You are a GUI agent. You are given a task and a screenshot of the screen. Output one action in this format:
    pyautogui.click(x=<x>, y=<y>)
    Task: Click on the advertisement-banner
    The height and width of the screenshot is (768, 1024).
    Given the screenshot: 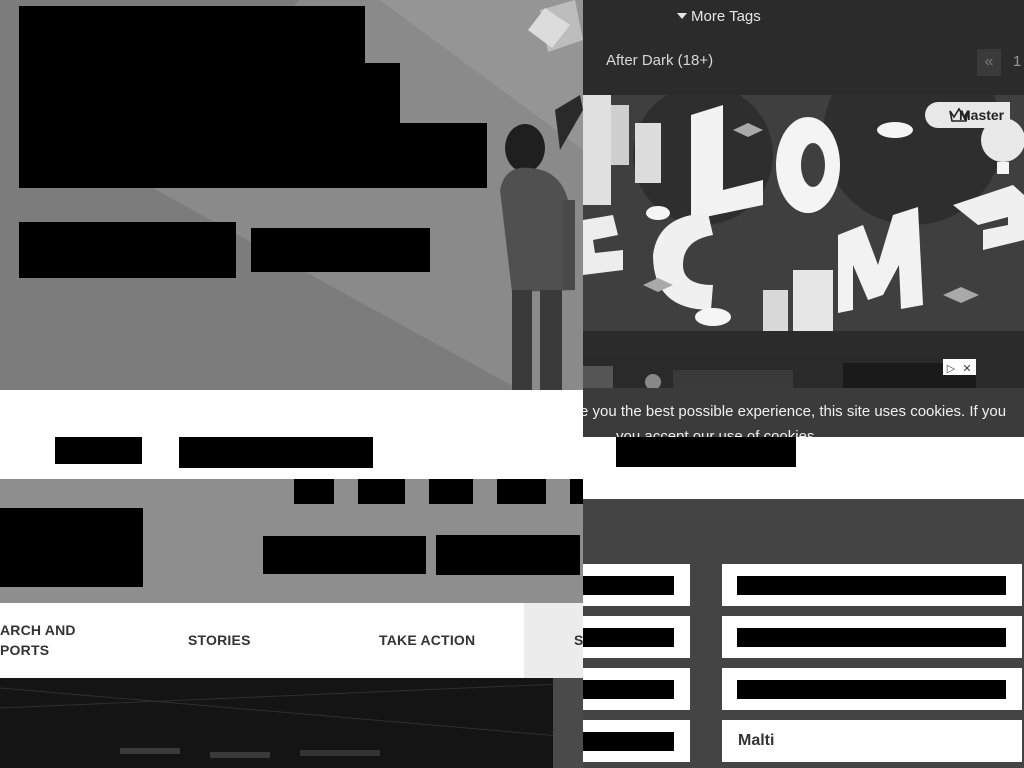 What is the action you would take?
    pyautogui.click(x=779, y=373)
    